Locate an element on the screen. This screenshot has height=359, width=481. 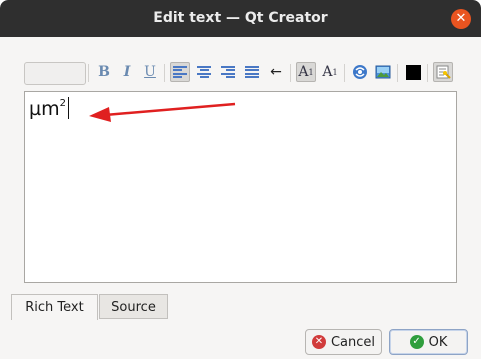
cancel-button: ✕ Cancel is located at coordinates (343, 342).